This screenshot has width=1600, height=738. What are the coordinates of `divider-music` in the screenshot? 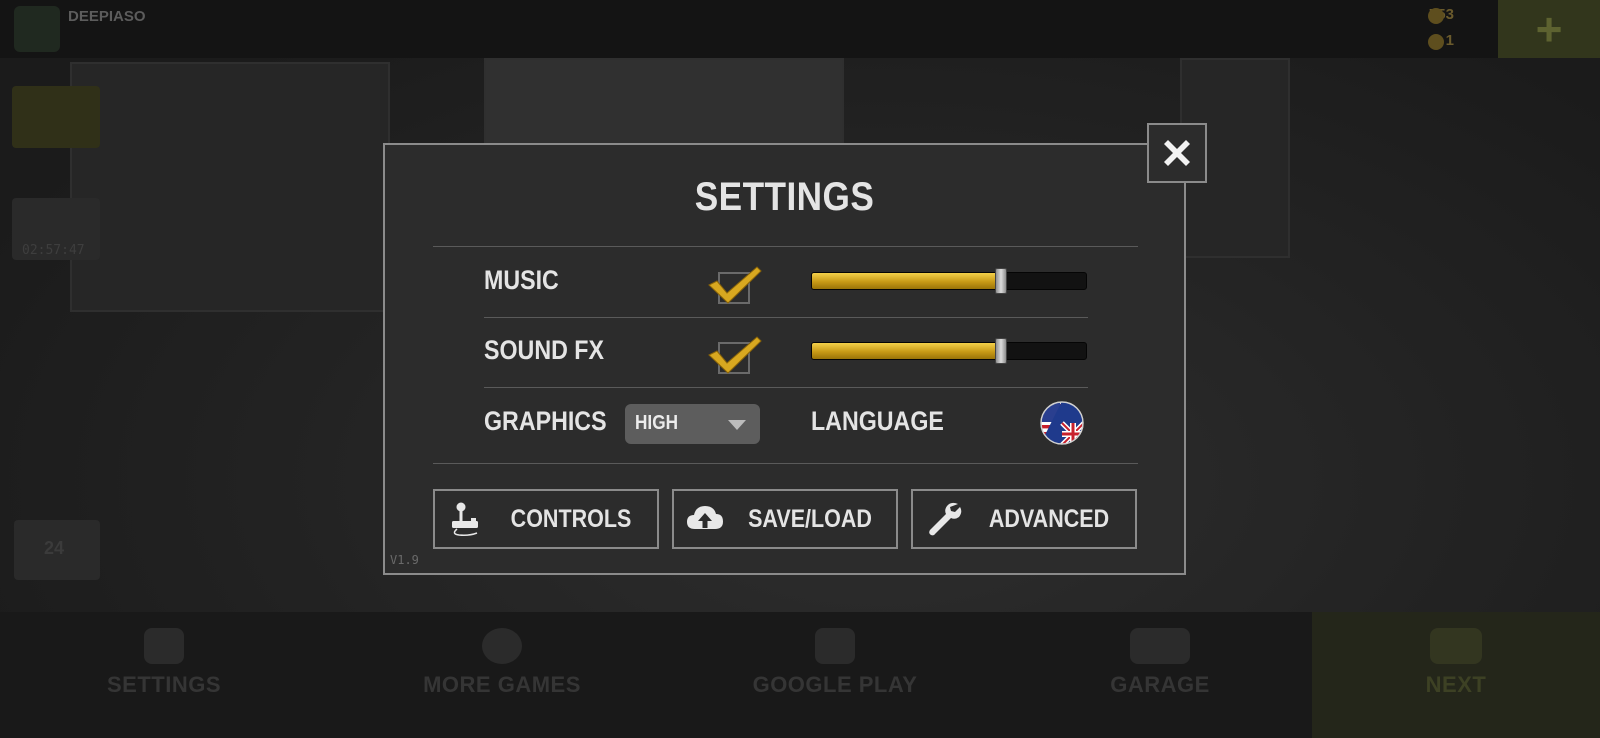 It's located at (786, 317).